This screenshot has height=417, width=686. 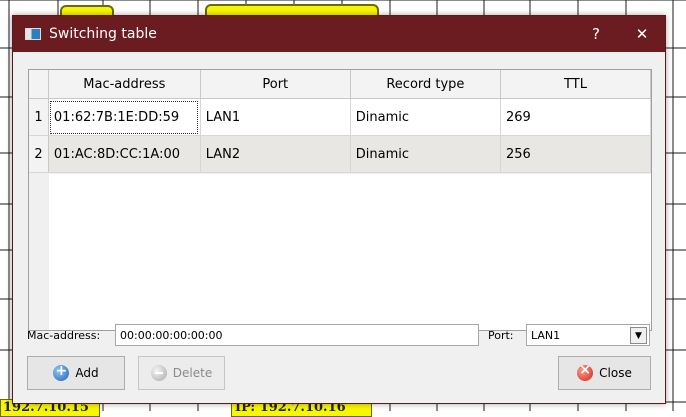 What do you see at coordinates (192, 373) in the screenshot?
I see `delete-button-label: Delete` at bounding box center [192, 373].